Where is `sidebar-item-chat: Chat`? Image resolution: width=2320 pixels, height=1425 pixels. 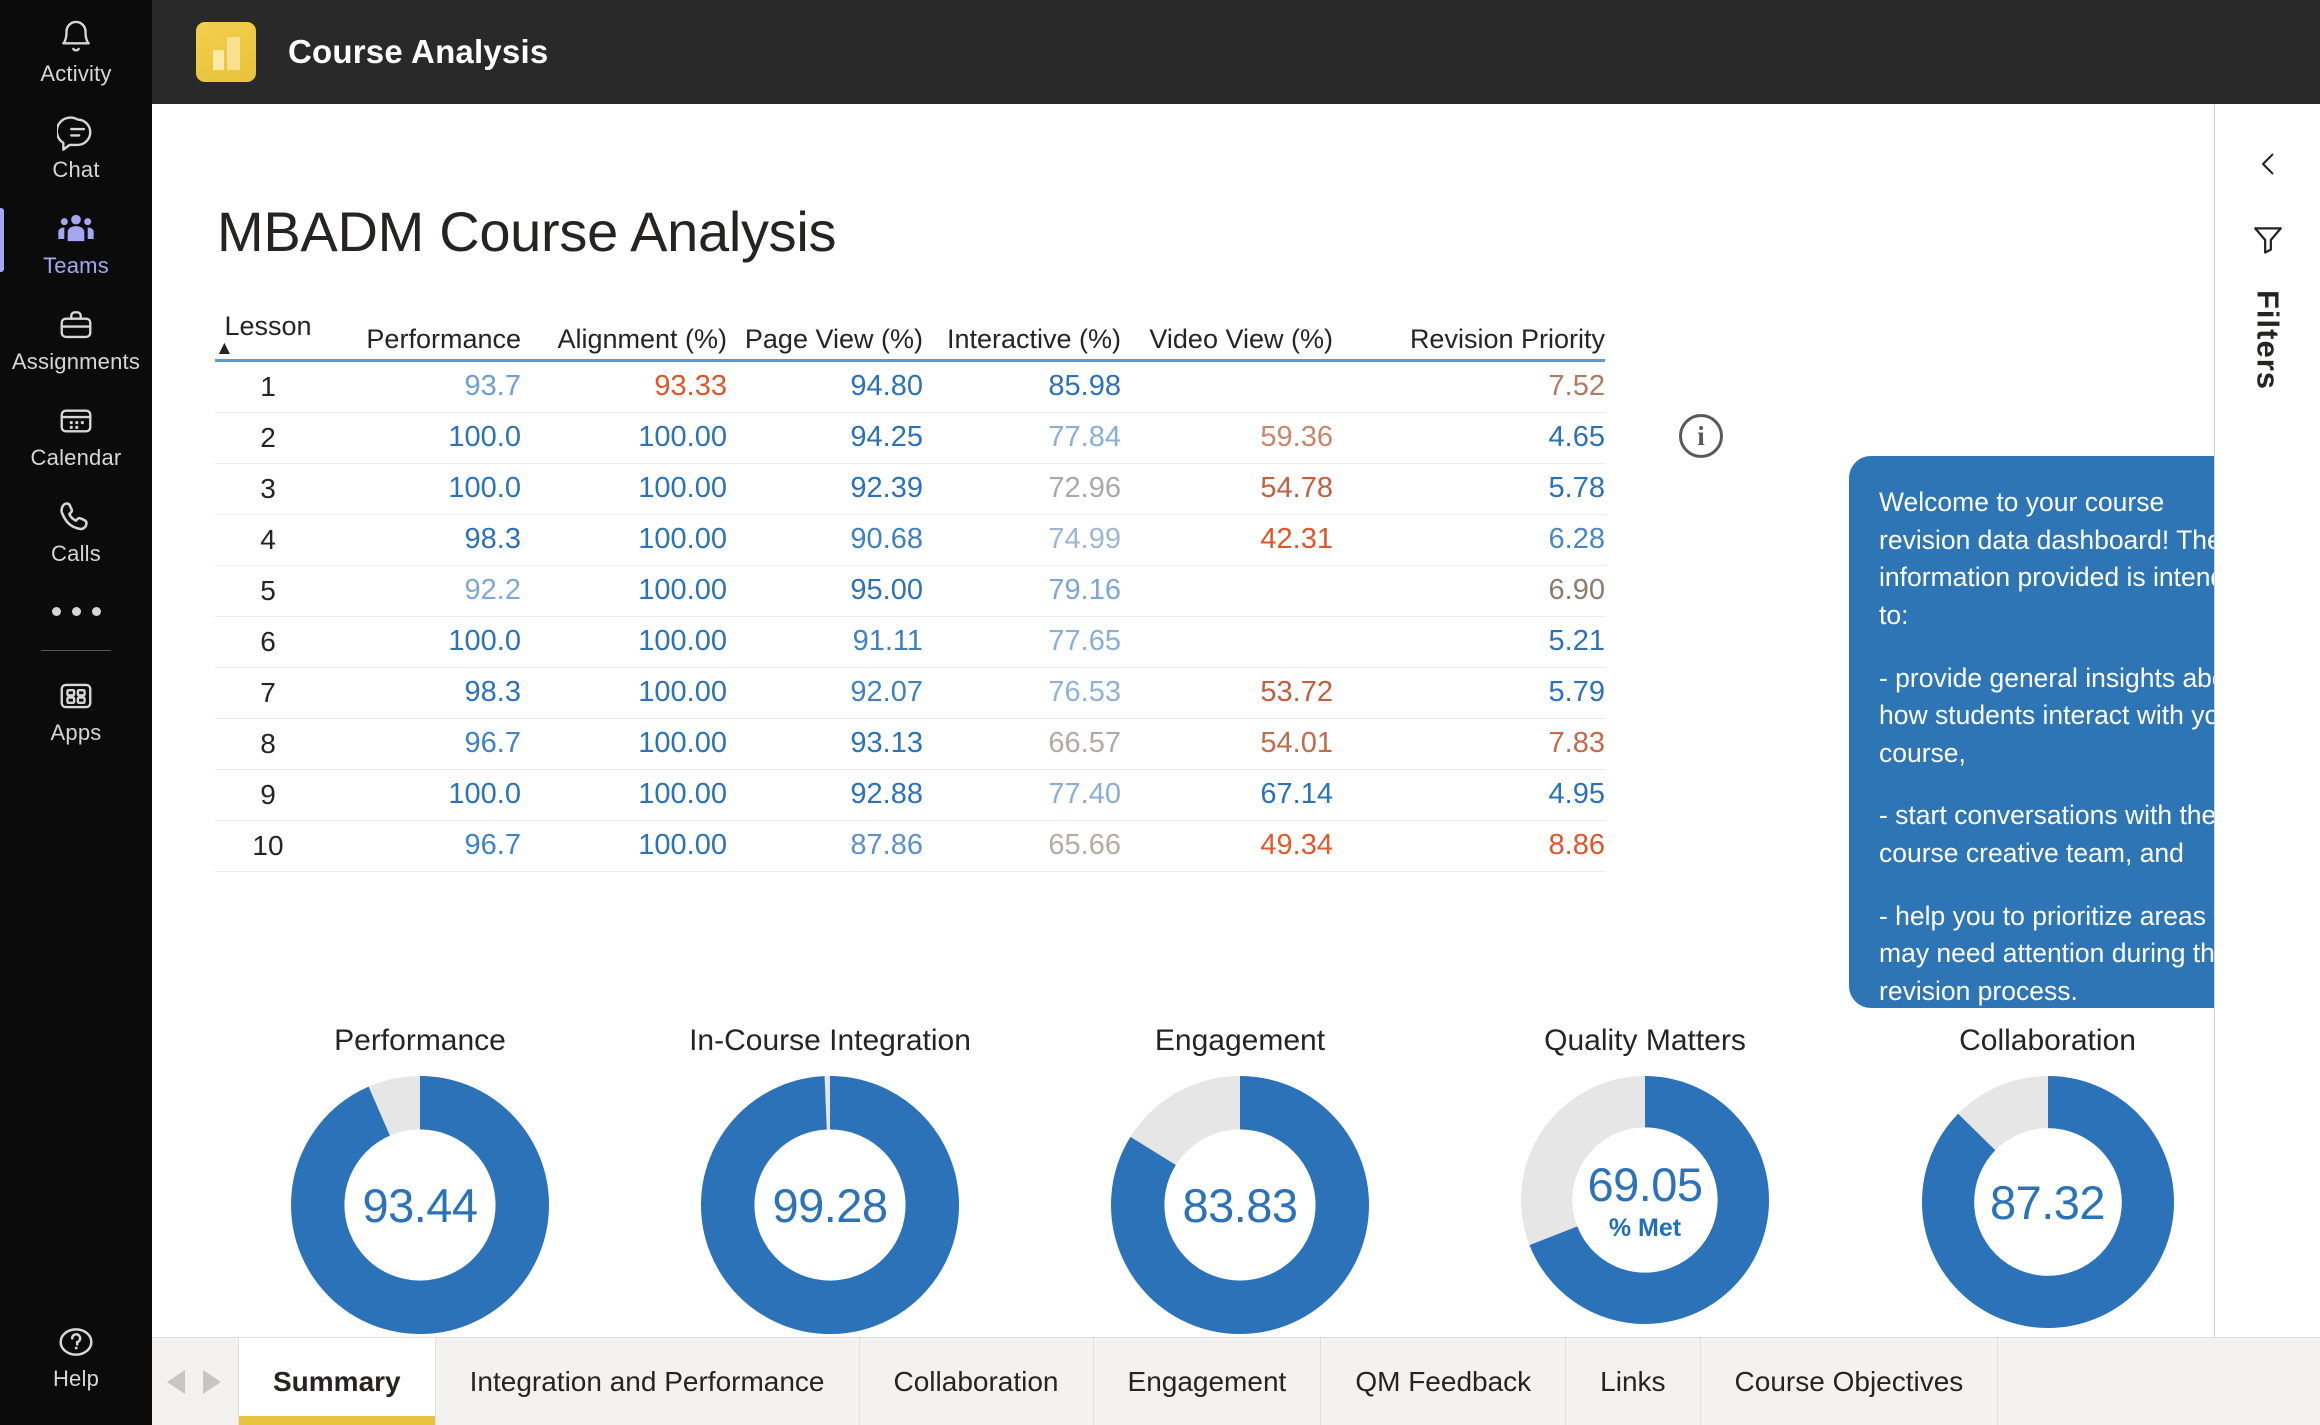 sidebar-item-chat: Chat is located at coordinates (76, 144).